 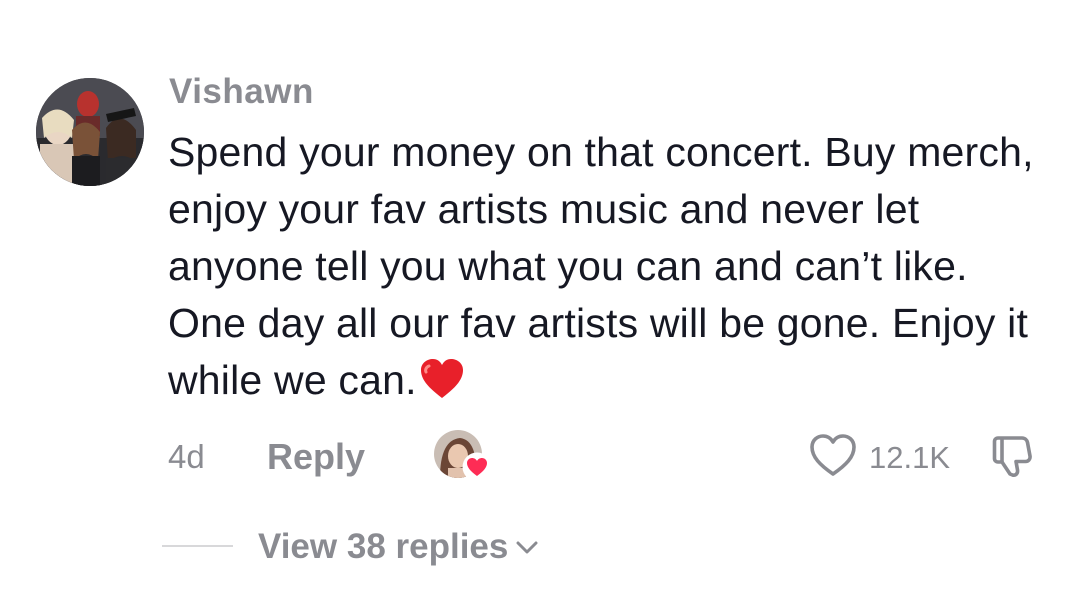 I want to click on view-replies-button: View 38 replies, so click(x=398, y=545).